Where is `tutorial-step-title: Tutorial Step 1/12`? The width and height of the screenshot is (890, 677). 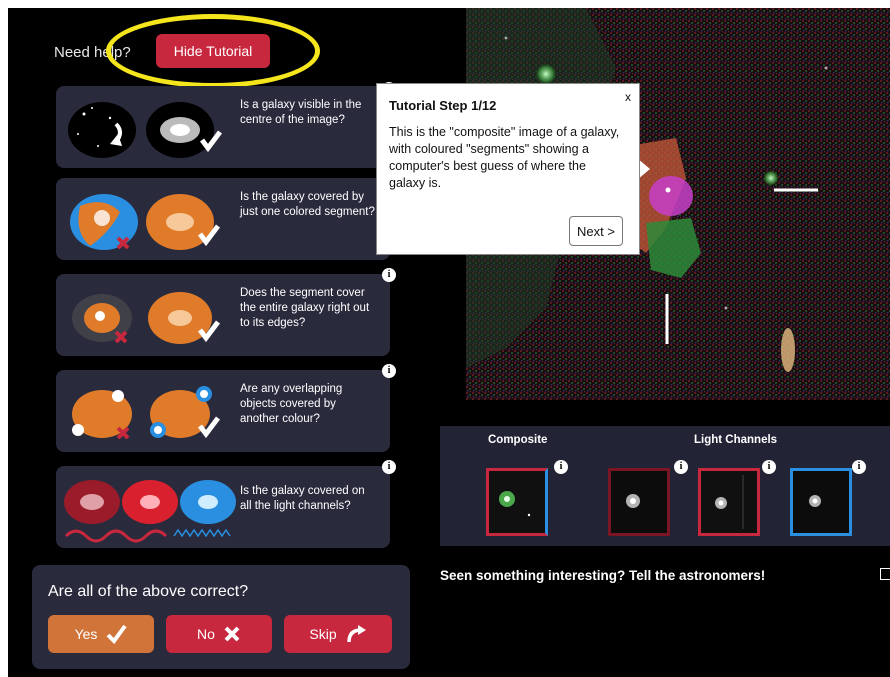 tutorial-step-title: Tutorial Step 1/12 is located at coordinates (443, 105).